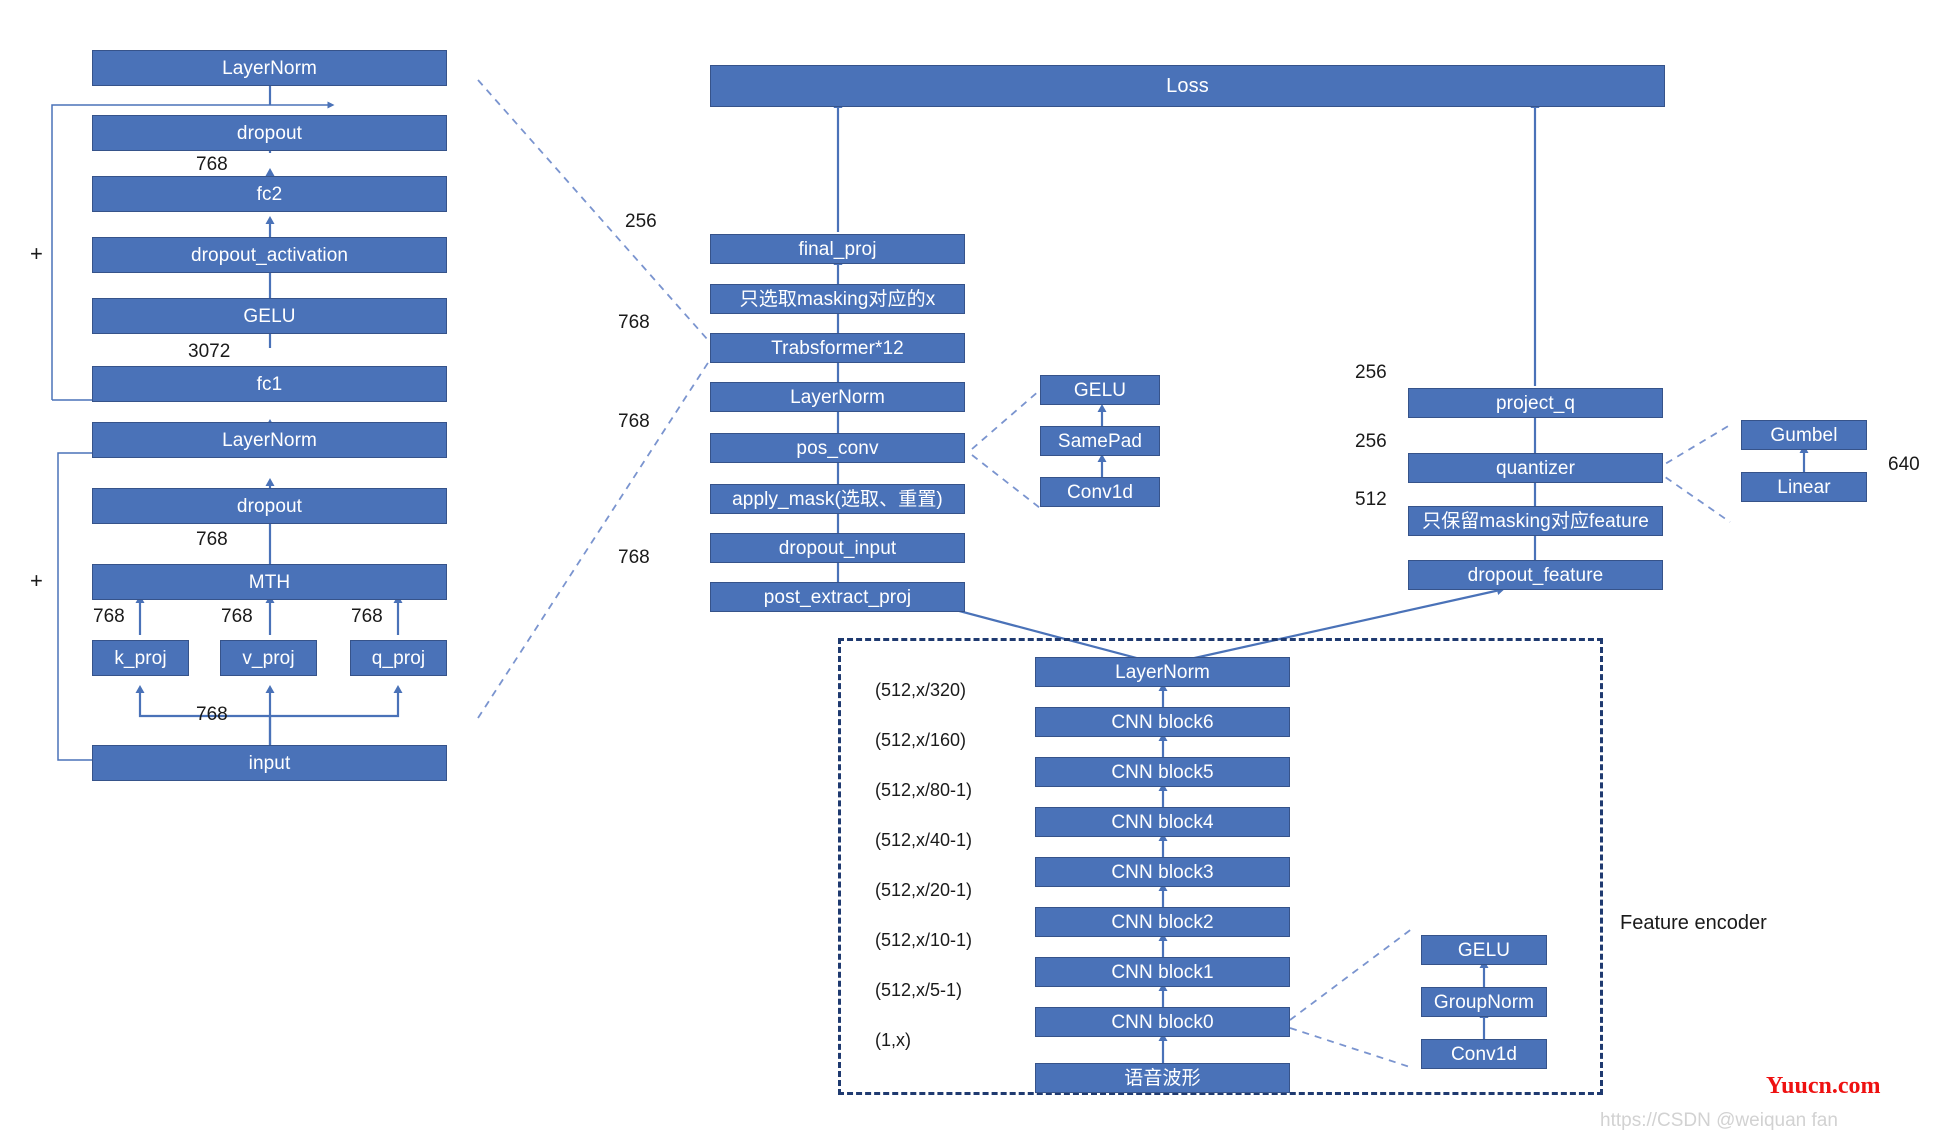  What do you see at coordinates (837, 348) in the screenshot?
I see `box-transformer-12: Trabsformer*12` at bounding box center [837, 348].